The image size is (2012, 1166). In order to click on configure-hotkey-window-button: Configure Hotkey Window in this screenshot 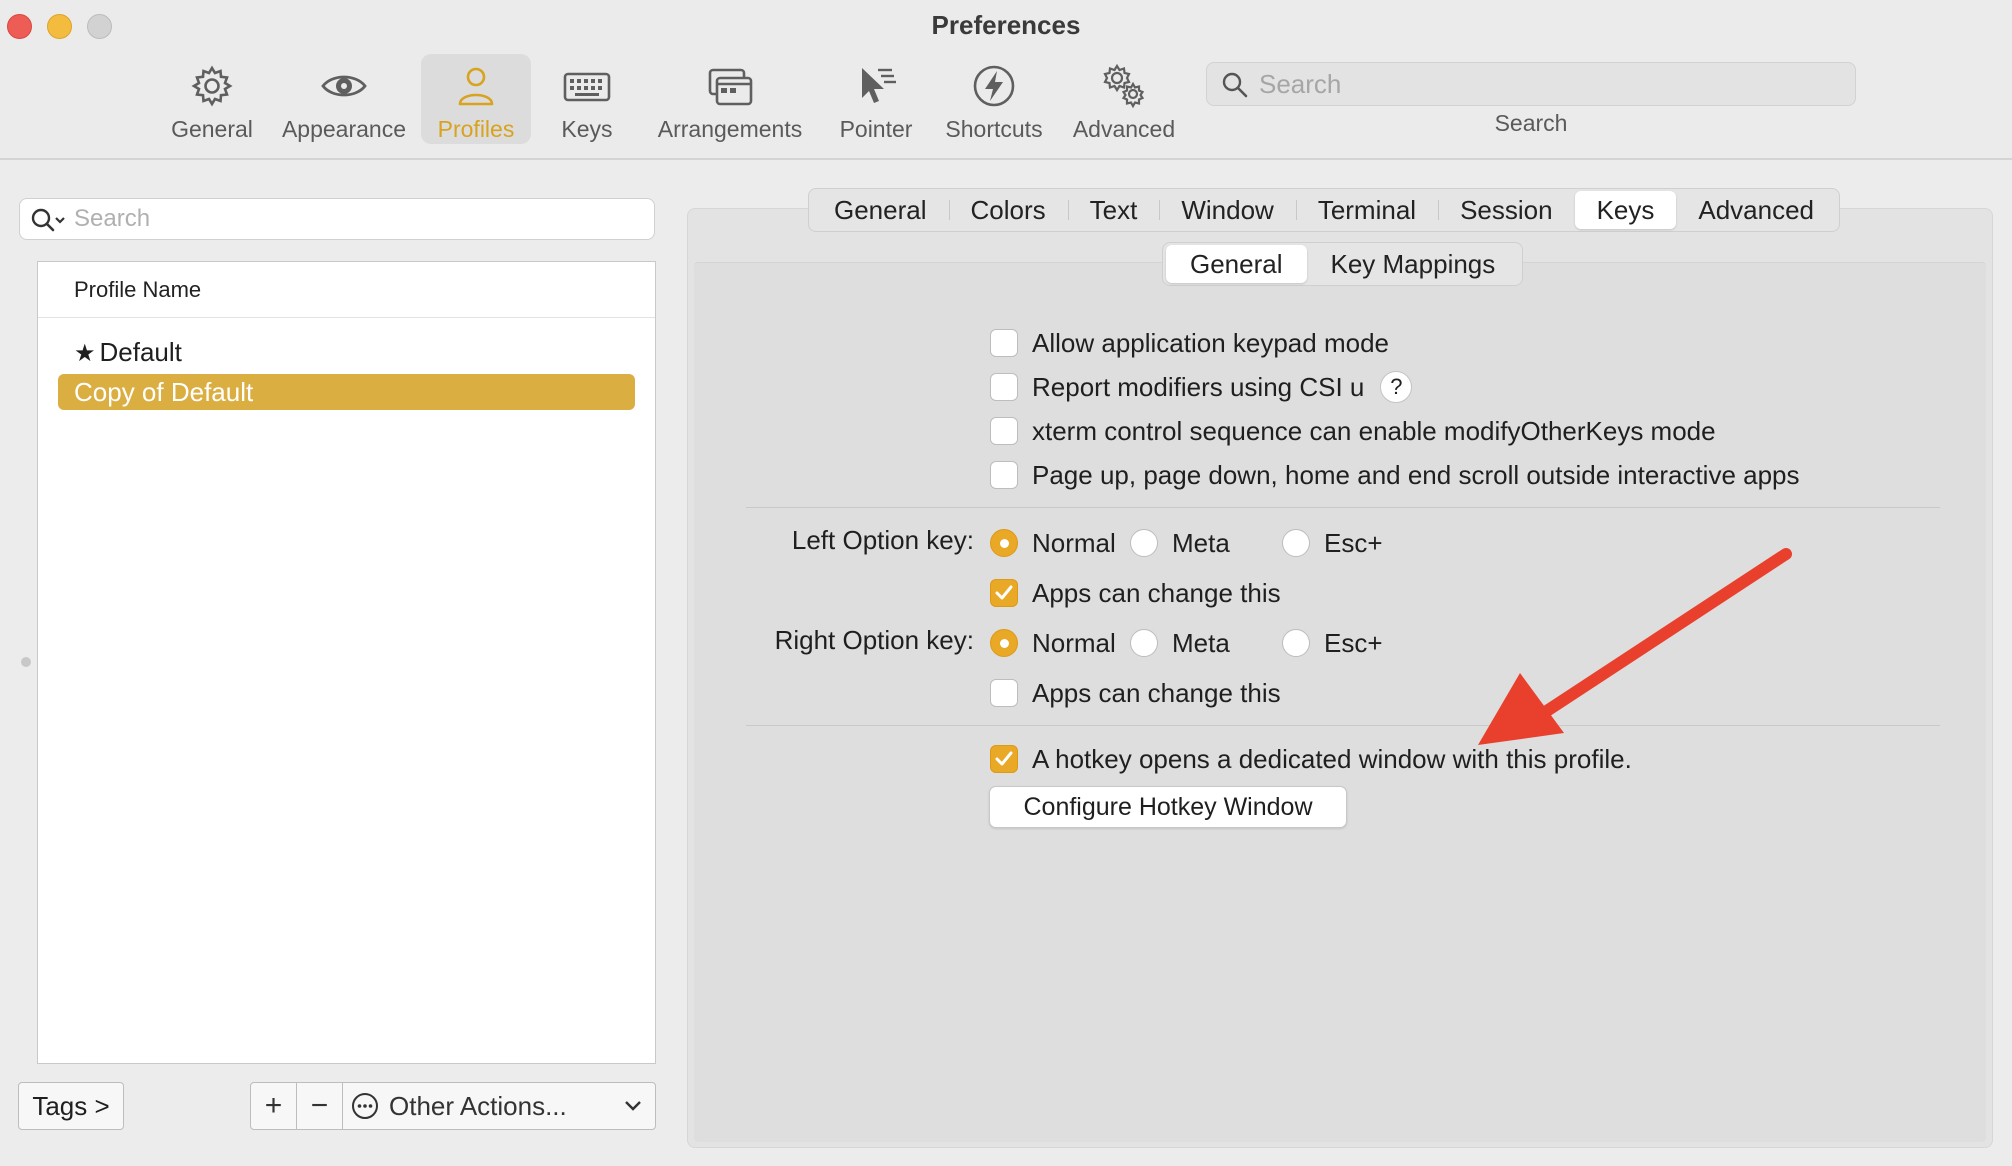, I will do `click(1168, 807)`.